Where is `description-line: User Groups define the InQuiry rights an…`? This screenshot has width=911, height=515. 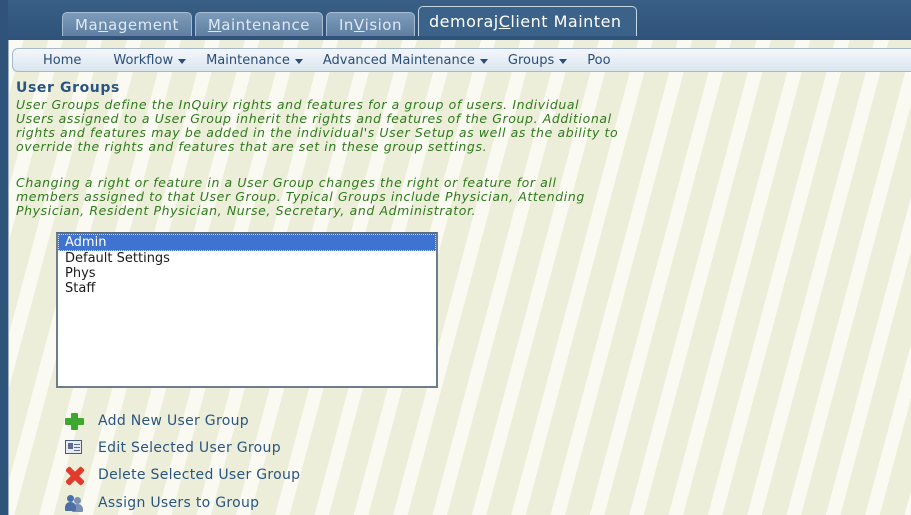 description-line: User Groups define the InQuiry rights an… is located at coordinates (298, 105).